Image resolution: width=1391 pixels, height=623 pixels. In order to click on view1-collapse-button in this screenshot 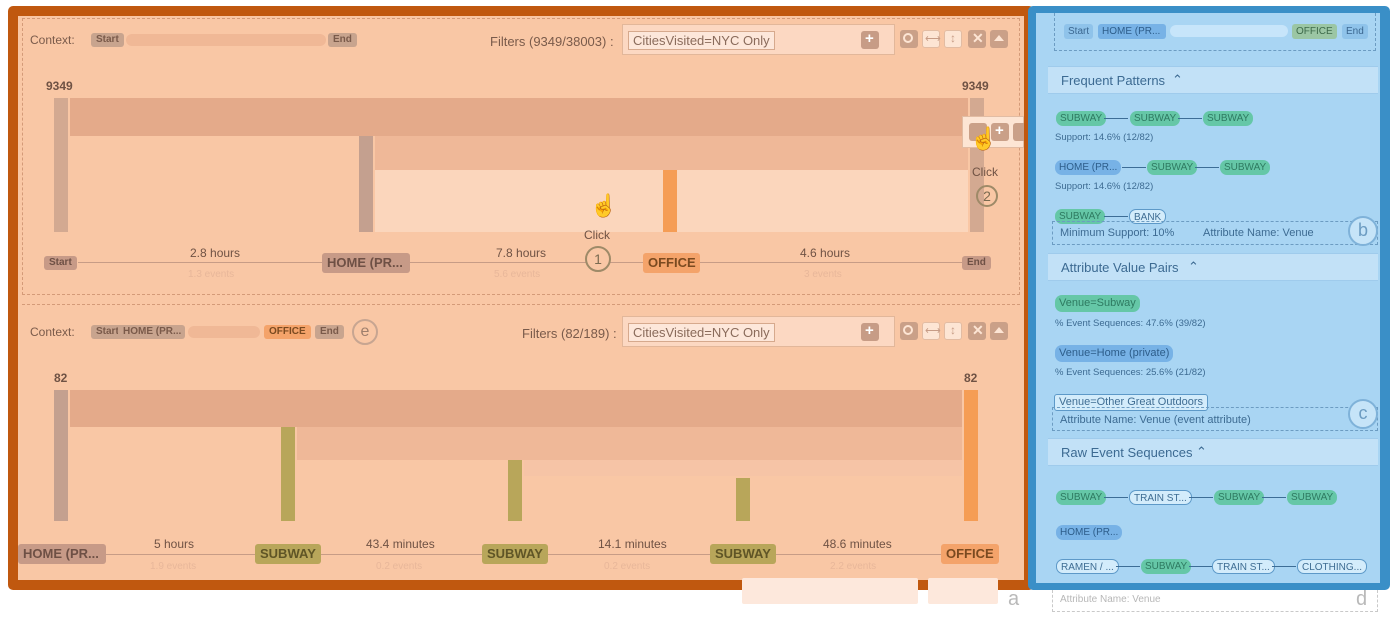, I will do `click(999, 39)`.